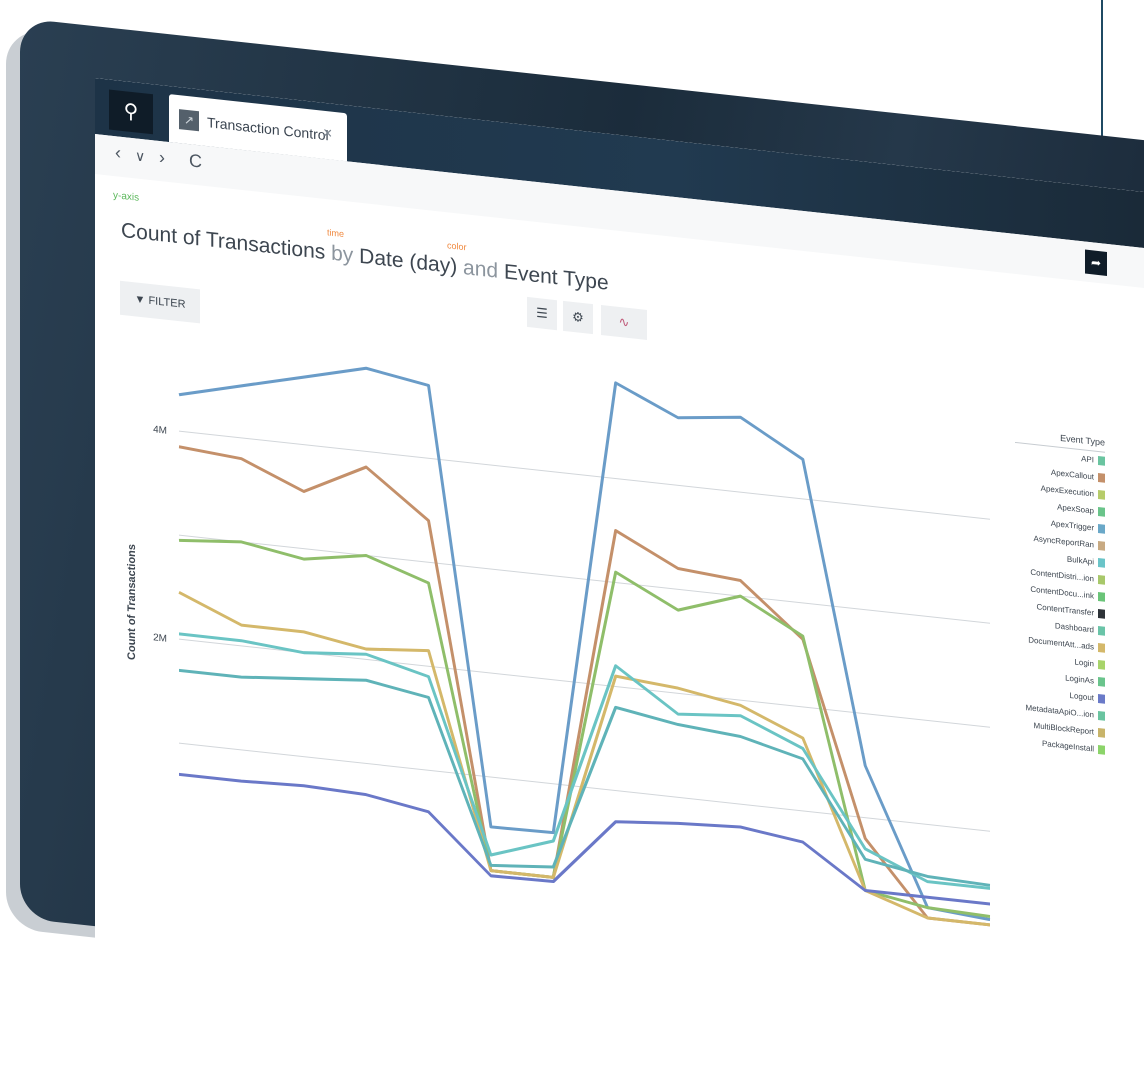 The width and height of the screenshot is (1144, 1092). What do you see at coordinates (1080, 560) in the screenshot?
I see `legend-label: BulkApi` at bounding box center [1080, 560].